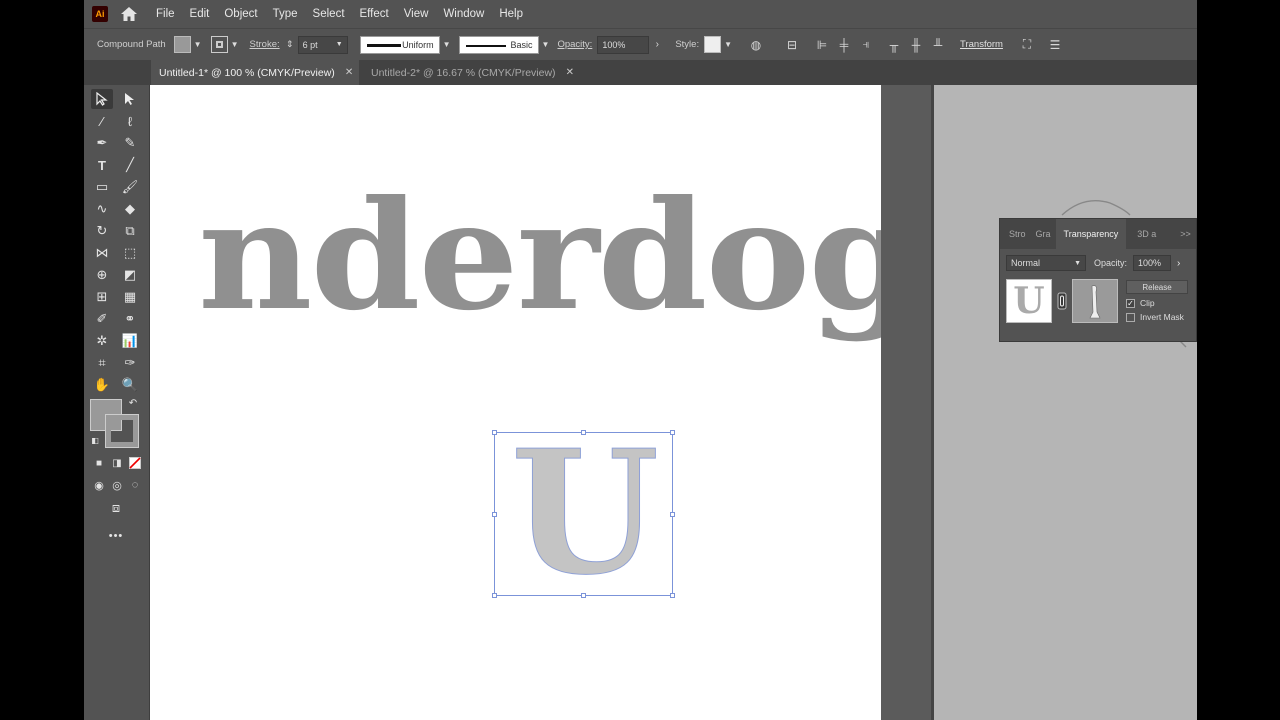  What do you see at coordinates (1185, 234) in the screenshot?
I see `panel-overflow-icon: >>` at bounding box center [1185, 234].